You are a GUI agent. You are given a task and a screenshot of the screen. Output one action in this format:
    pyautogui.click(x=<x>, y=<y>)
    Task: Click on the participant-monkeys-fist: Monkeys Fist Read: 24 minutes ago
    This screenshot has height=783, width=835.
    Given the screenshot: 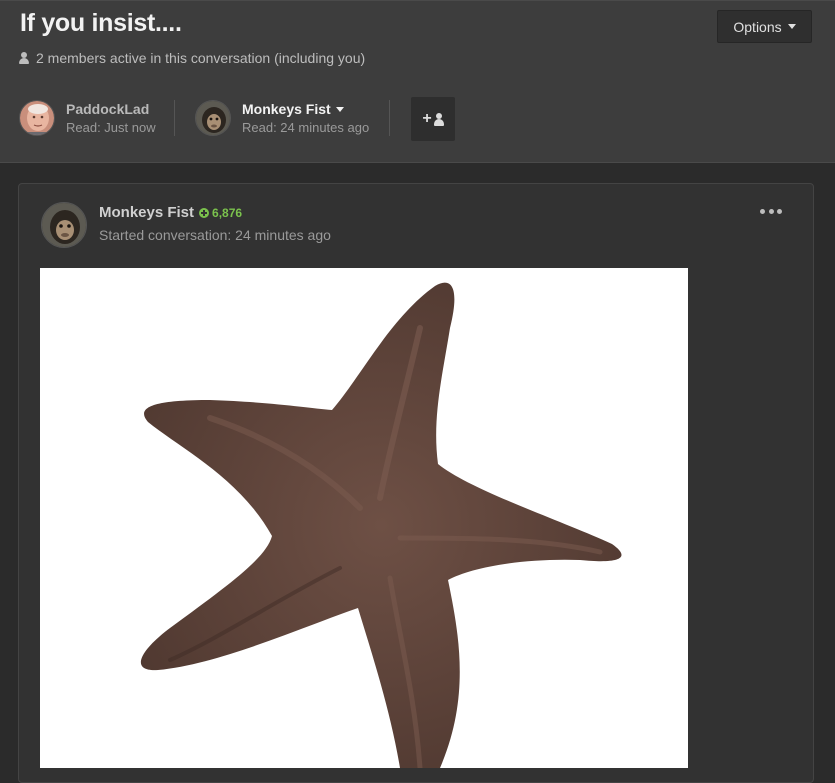 What is the action you would take?
    pyautogui.click(x=282, y=118)
    